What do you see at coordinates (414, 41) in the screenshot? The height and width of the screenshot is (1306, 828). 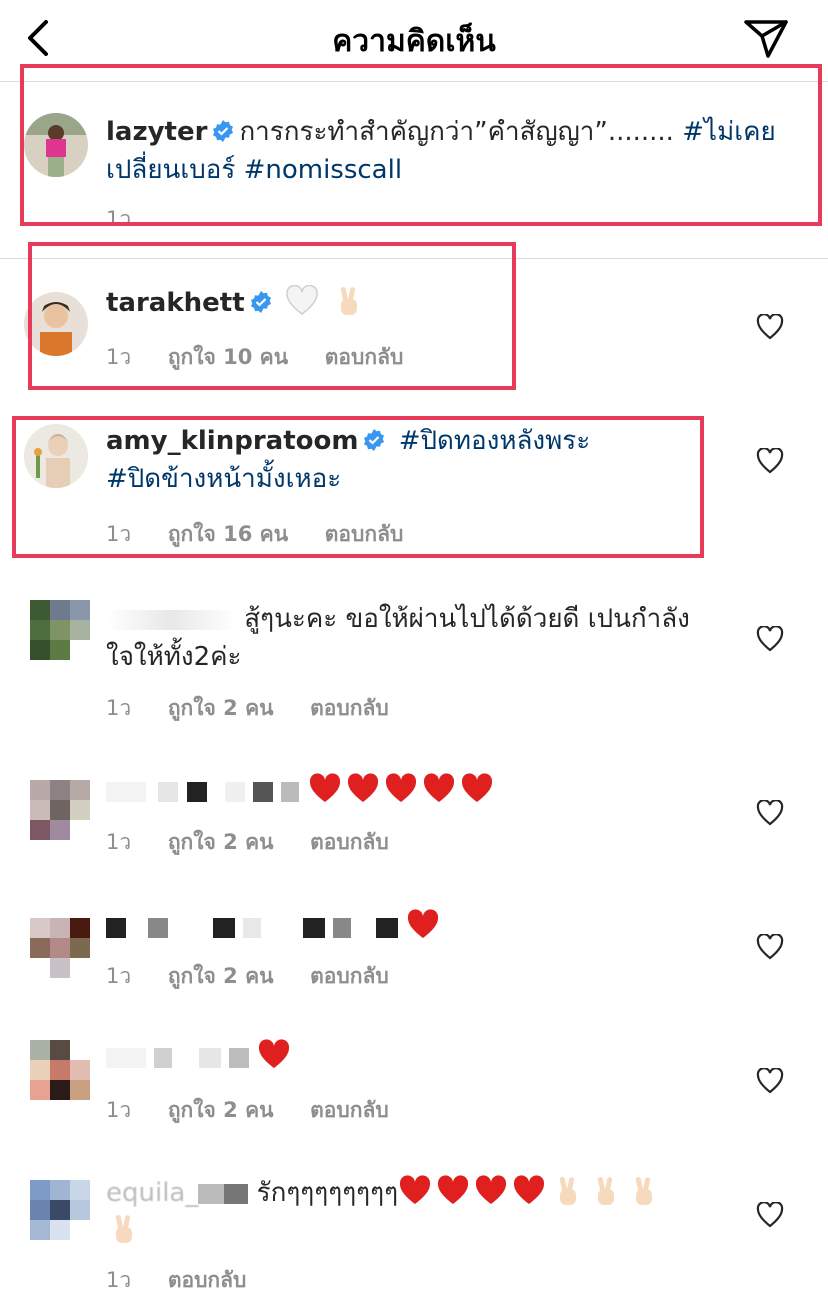 I see `page-title: ความคิดเห็น` at bounding box center [414, 41].